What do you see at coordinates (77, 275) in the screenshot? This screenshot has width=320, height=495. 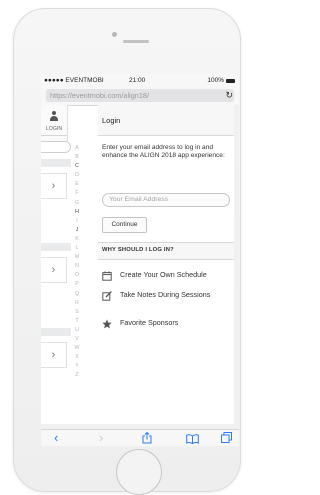 I see `alphabet-letter: O` at bounding box center [77, 275].